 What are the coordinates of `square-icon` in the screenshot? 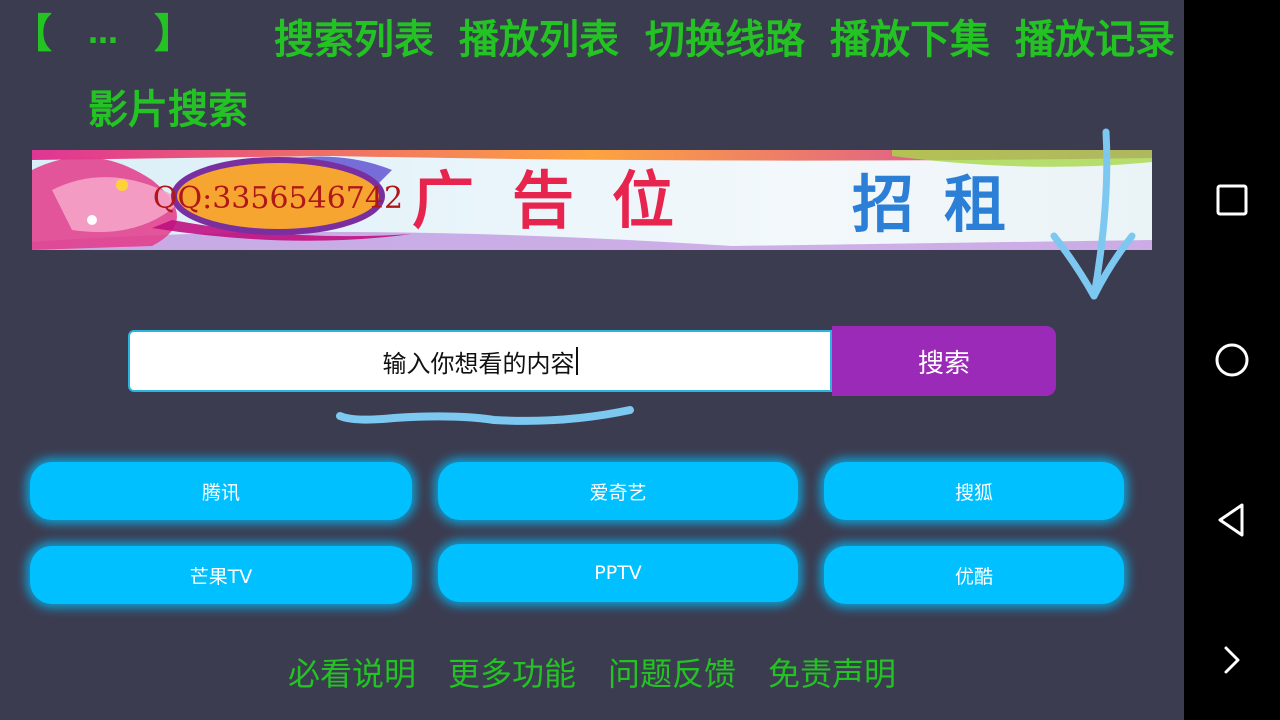 It's located at (1232, 200).